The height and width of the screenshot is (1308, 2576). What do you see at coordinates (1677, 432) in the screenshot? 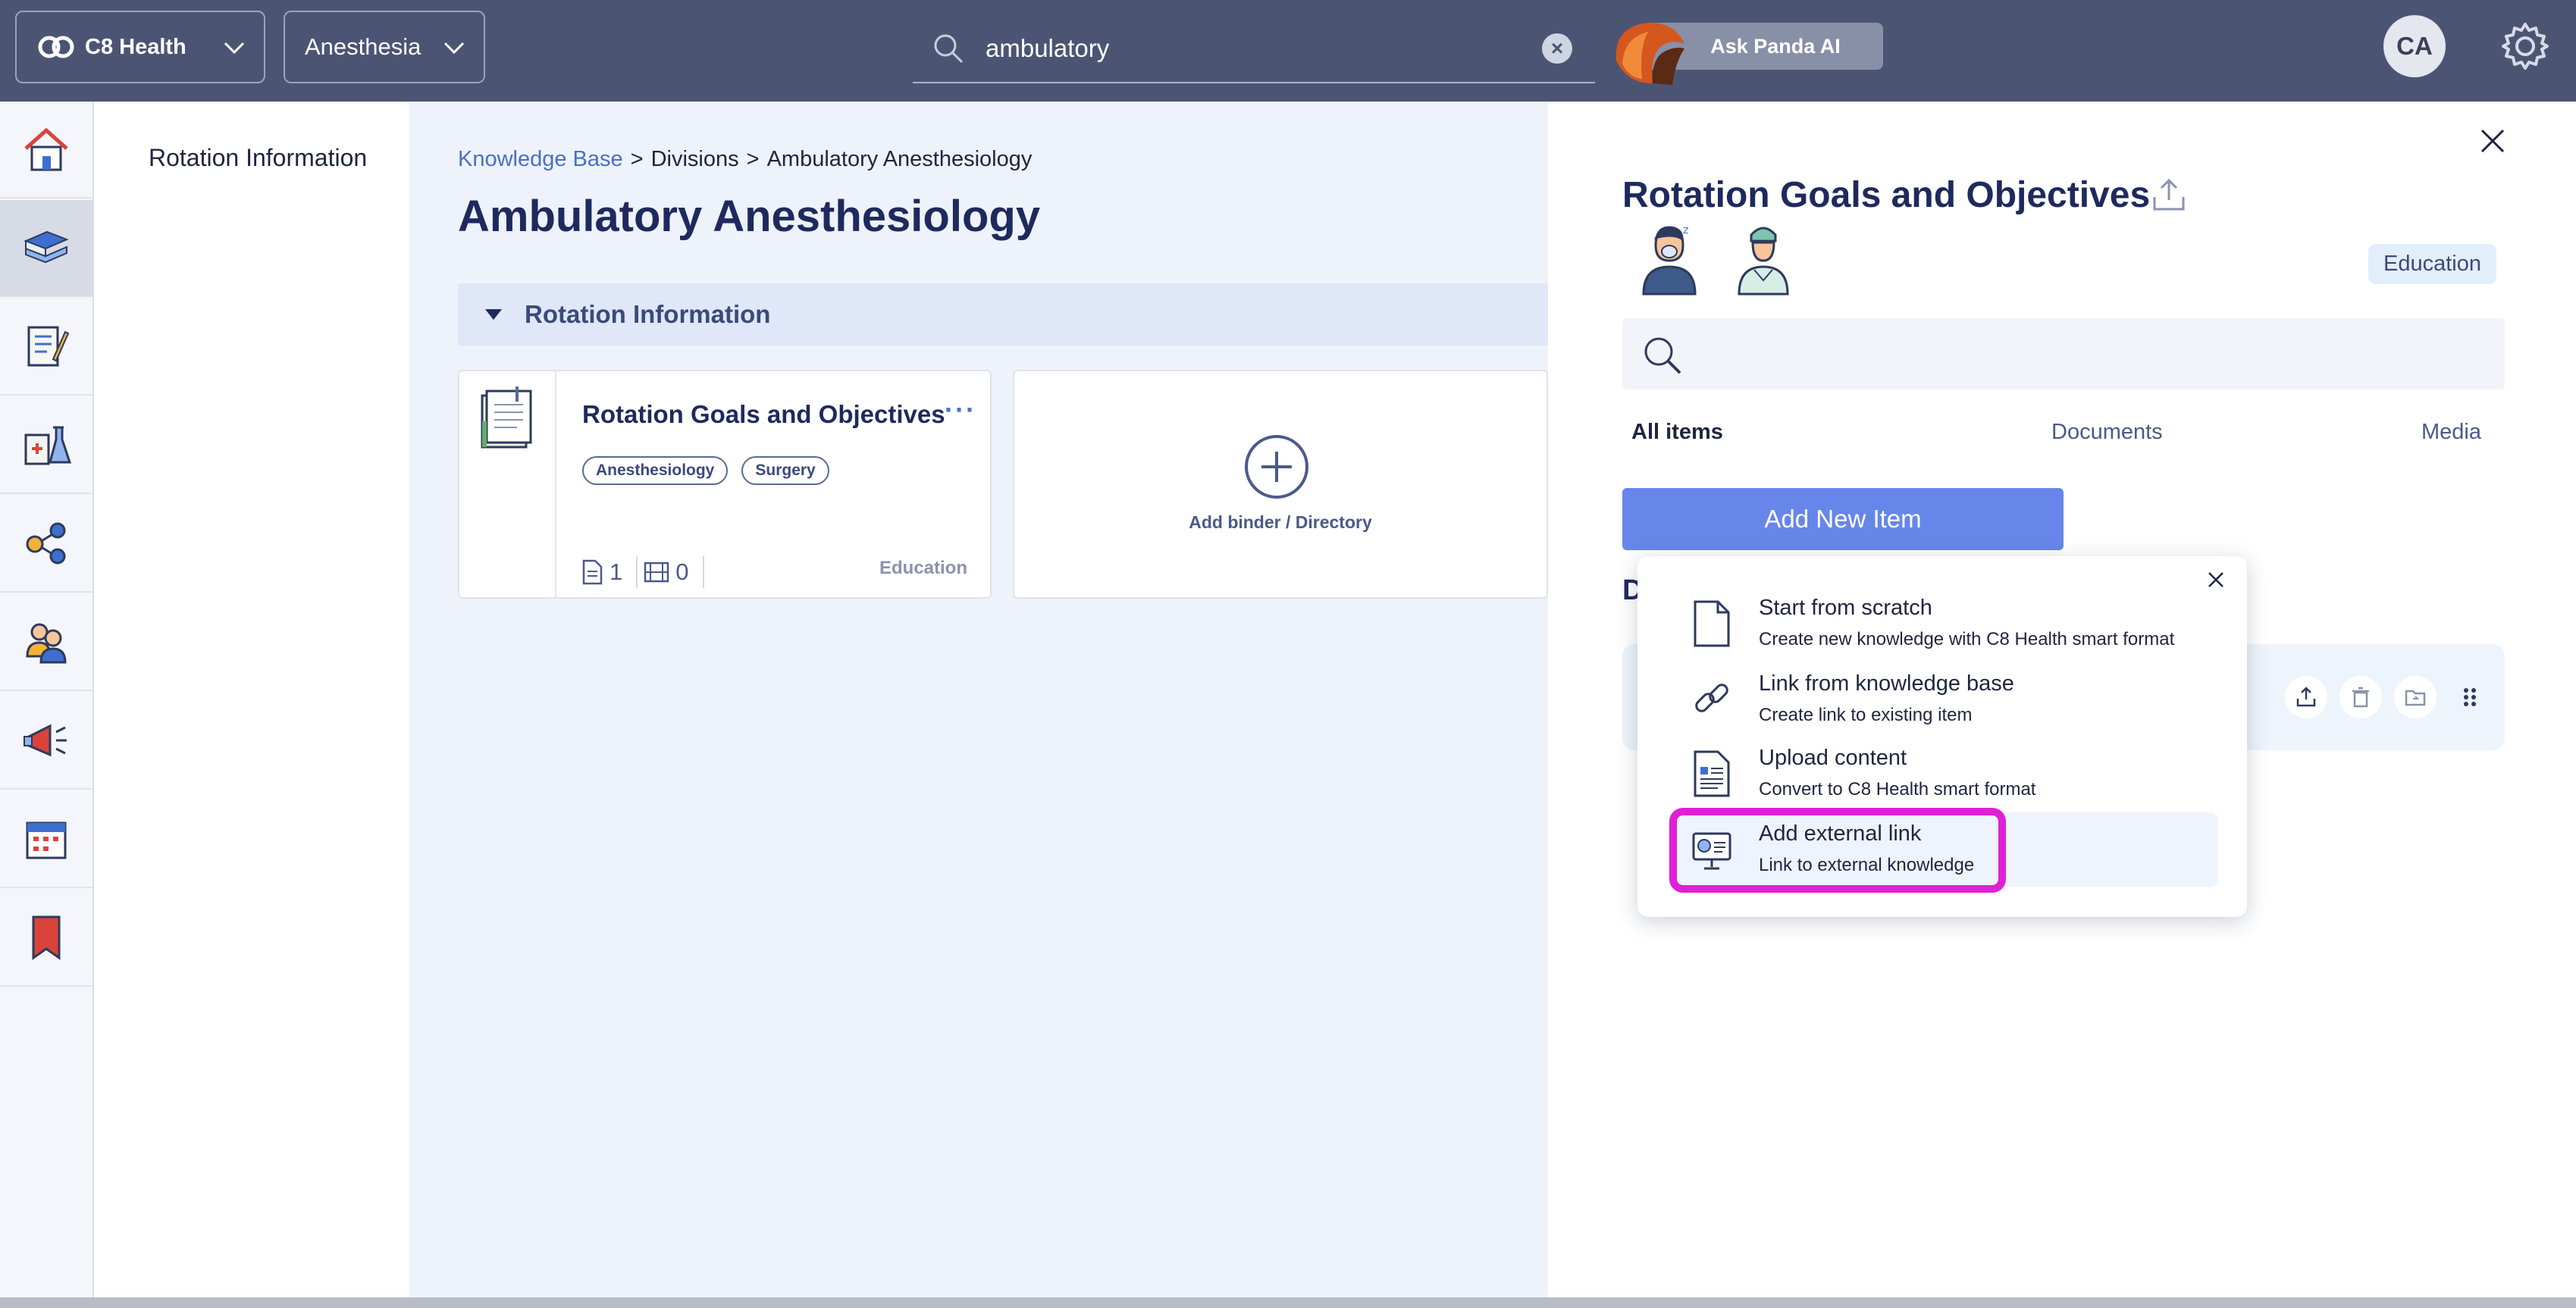
I see `tab-all-items: All items` at bounding box center [1677, 432].